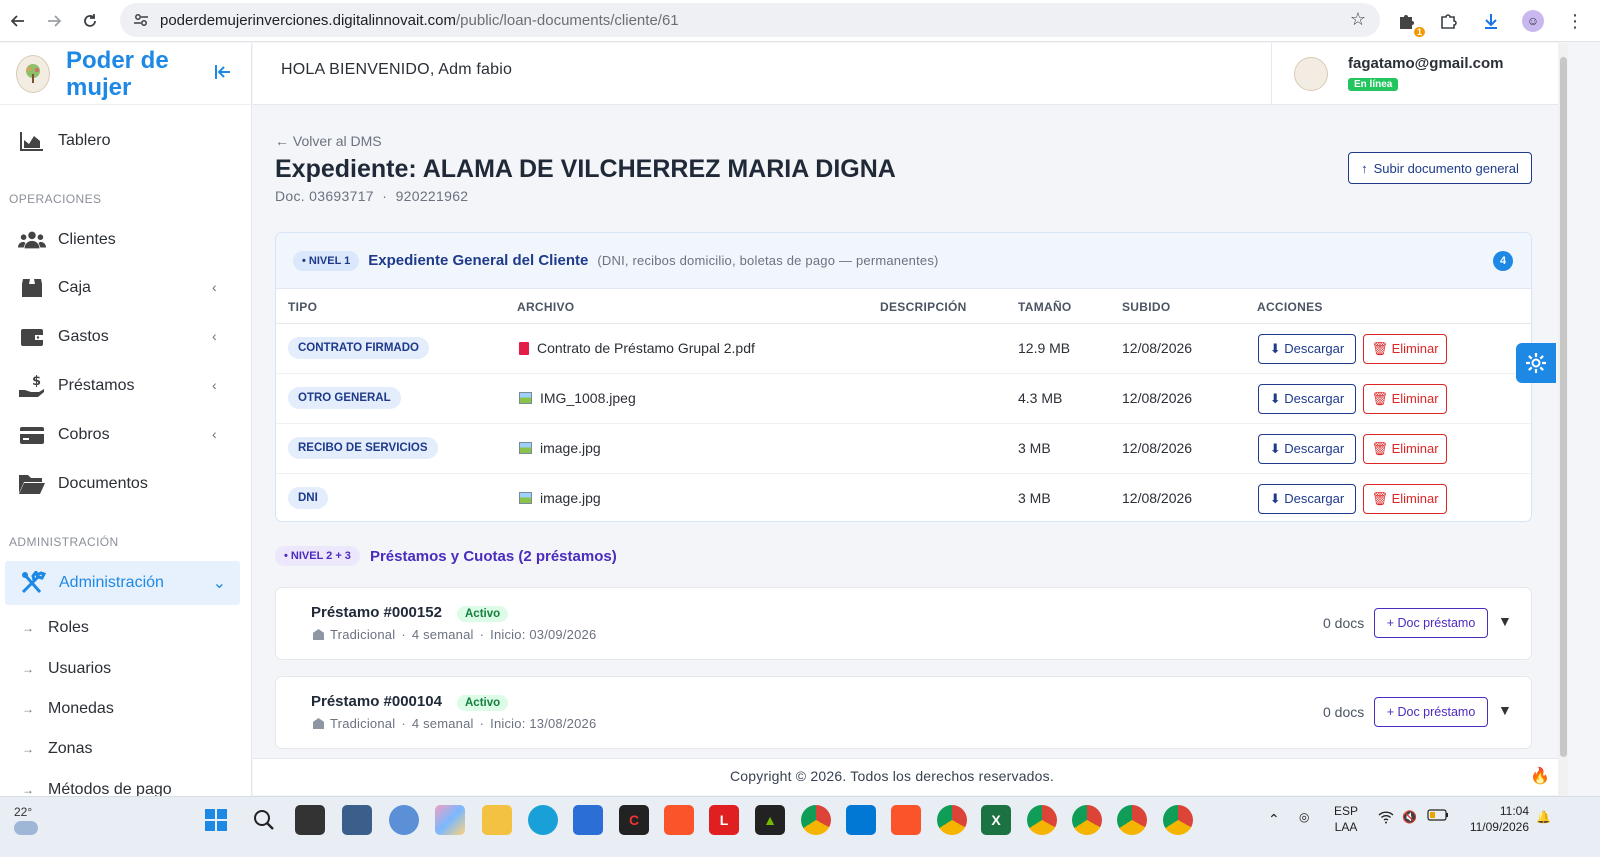 Image resolution: width=1600 pixels, height=857 pixels. Describe the element at coordinates (1346, 827) in the screenshot. I see `lang-bottom: LAA` at that location.